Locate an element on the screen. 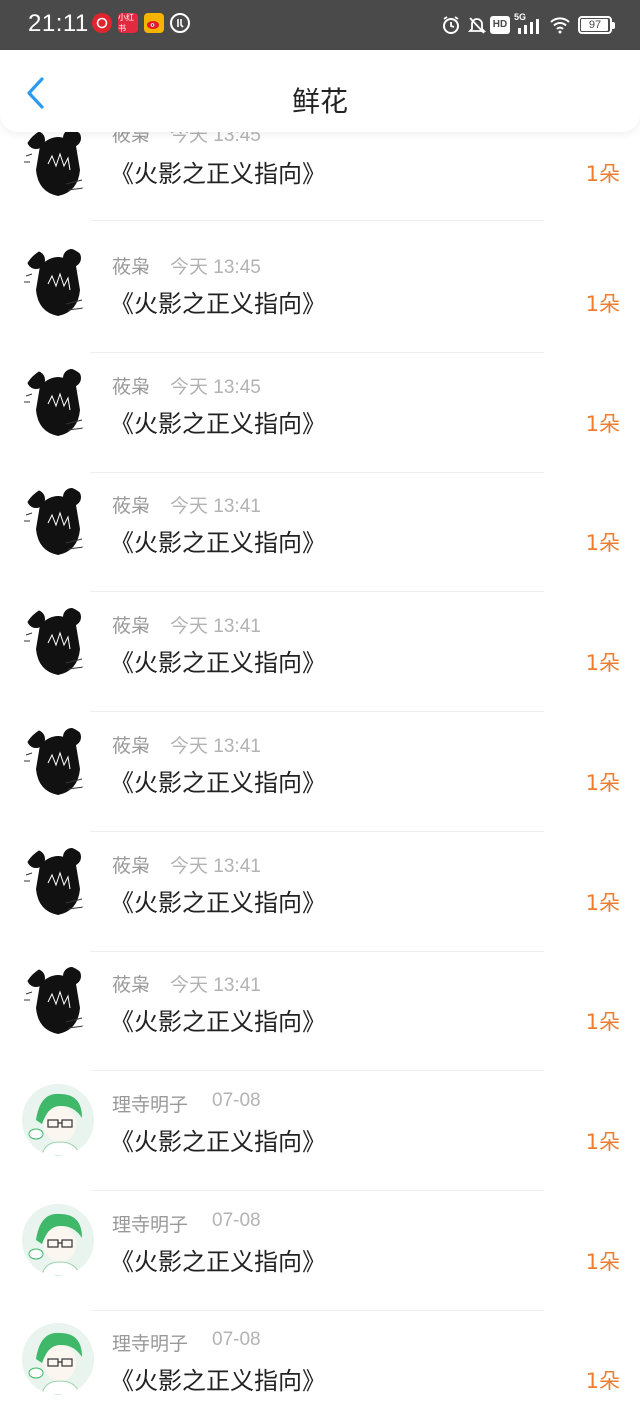  signal-icon: 5G is located at coordinates (529, 24).